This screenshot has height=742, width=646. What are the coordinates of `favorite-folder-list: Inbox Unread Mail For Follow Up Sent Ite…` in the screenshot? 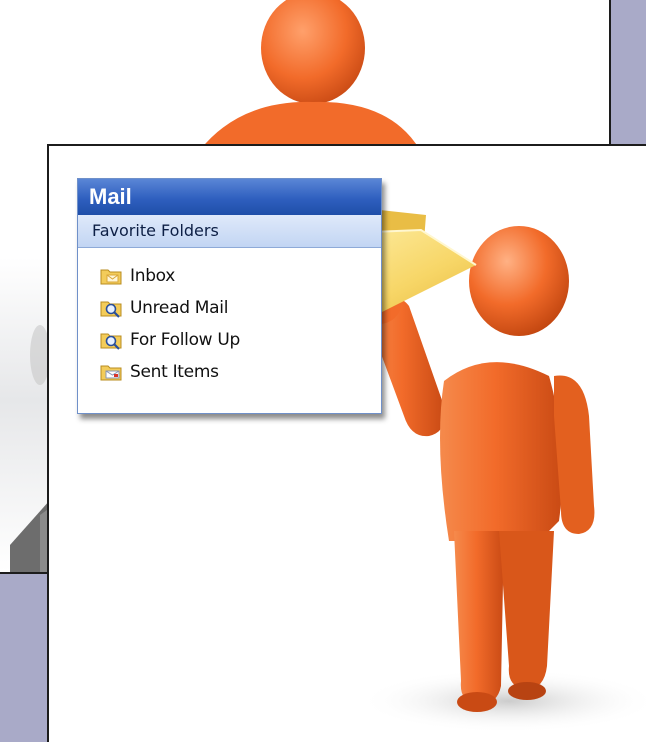 It's located at (229, 318).